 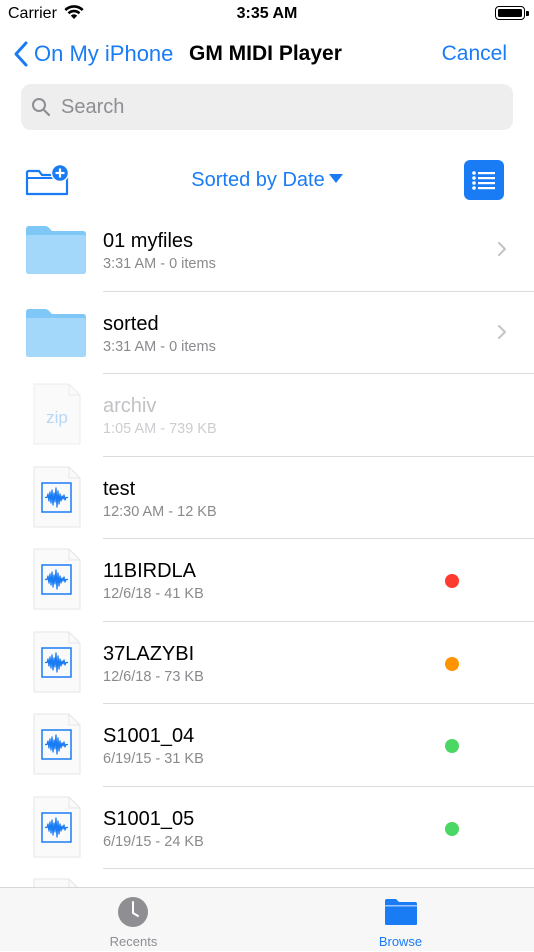 What do you see at coordinates (267, 415) in the screenshot?
I see `list-item: zip archiv 1:05 AM - 739 KB` at bounding box center [267, 415].